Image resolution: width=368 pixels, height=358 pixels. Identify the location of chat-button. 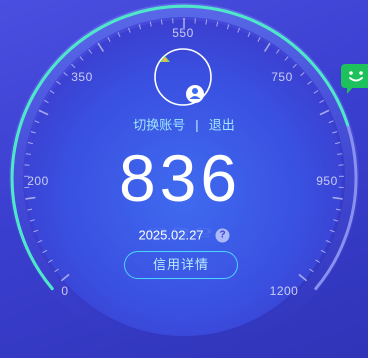
(354, 79).